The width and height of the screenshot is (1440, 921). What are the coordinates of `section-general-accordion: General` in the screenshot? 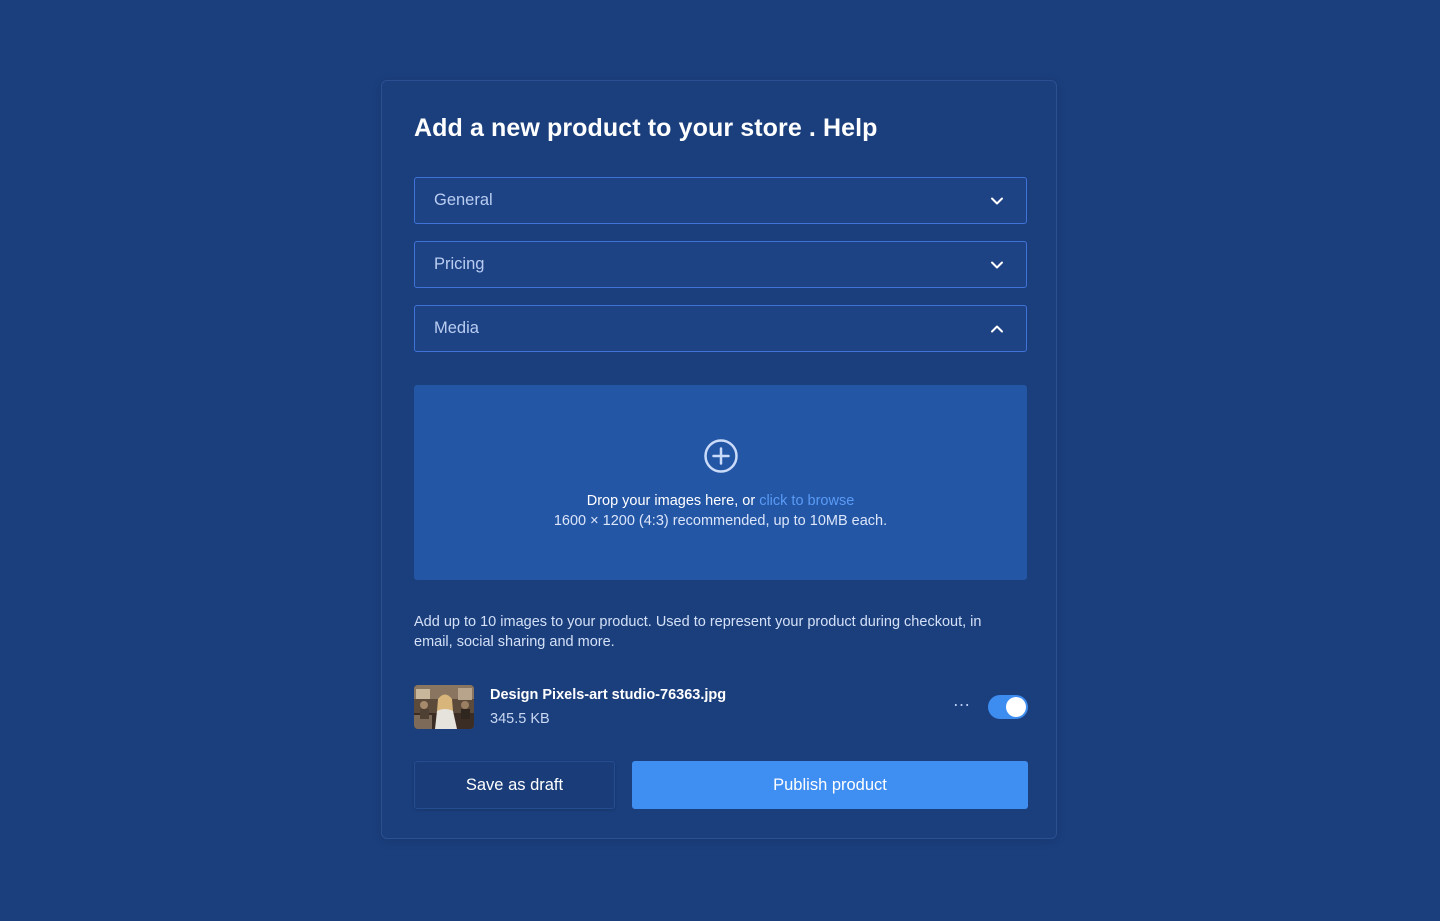 It's located at (720, 200).